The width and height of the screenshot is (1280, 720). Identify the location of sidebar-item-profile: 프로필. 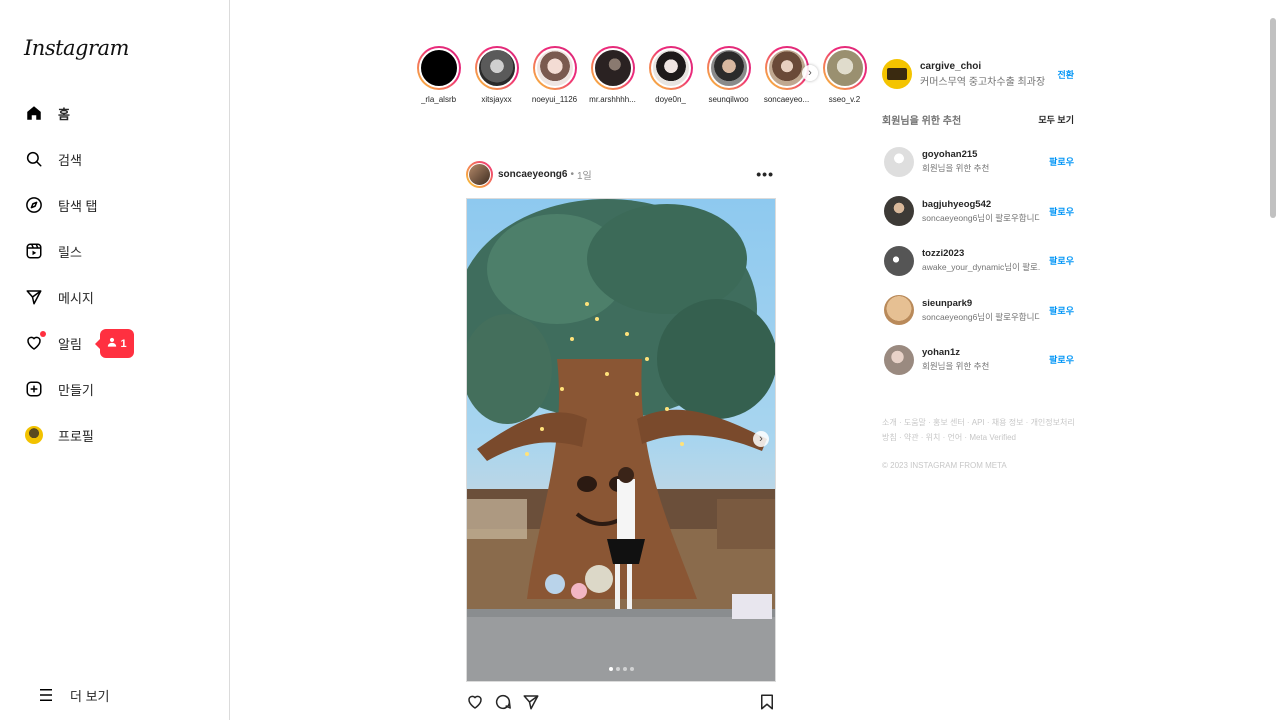
(115, 435).